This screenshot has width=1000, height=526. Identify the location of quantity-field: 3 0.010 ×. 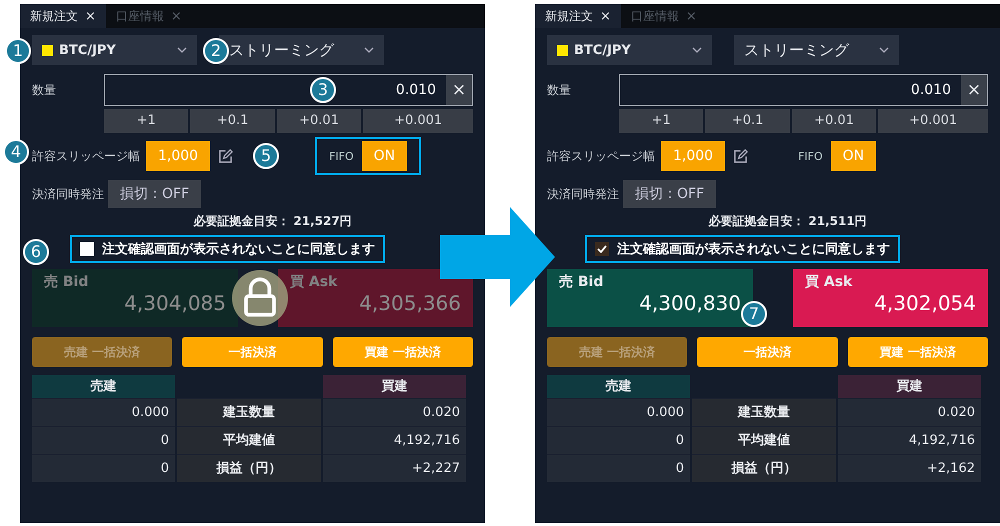
(288, 90).